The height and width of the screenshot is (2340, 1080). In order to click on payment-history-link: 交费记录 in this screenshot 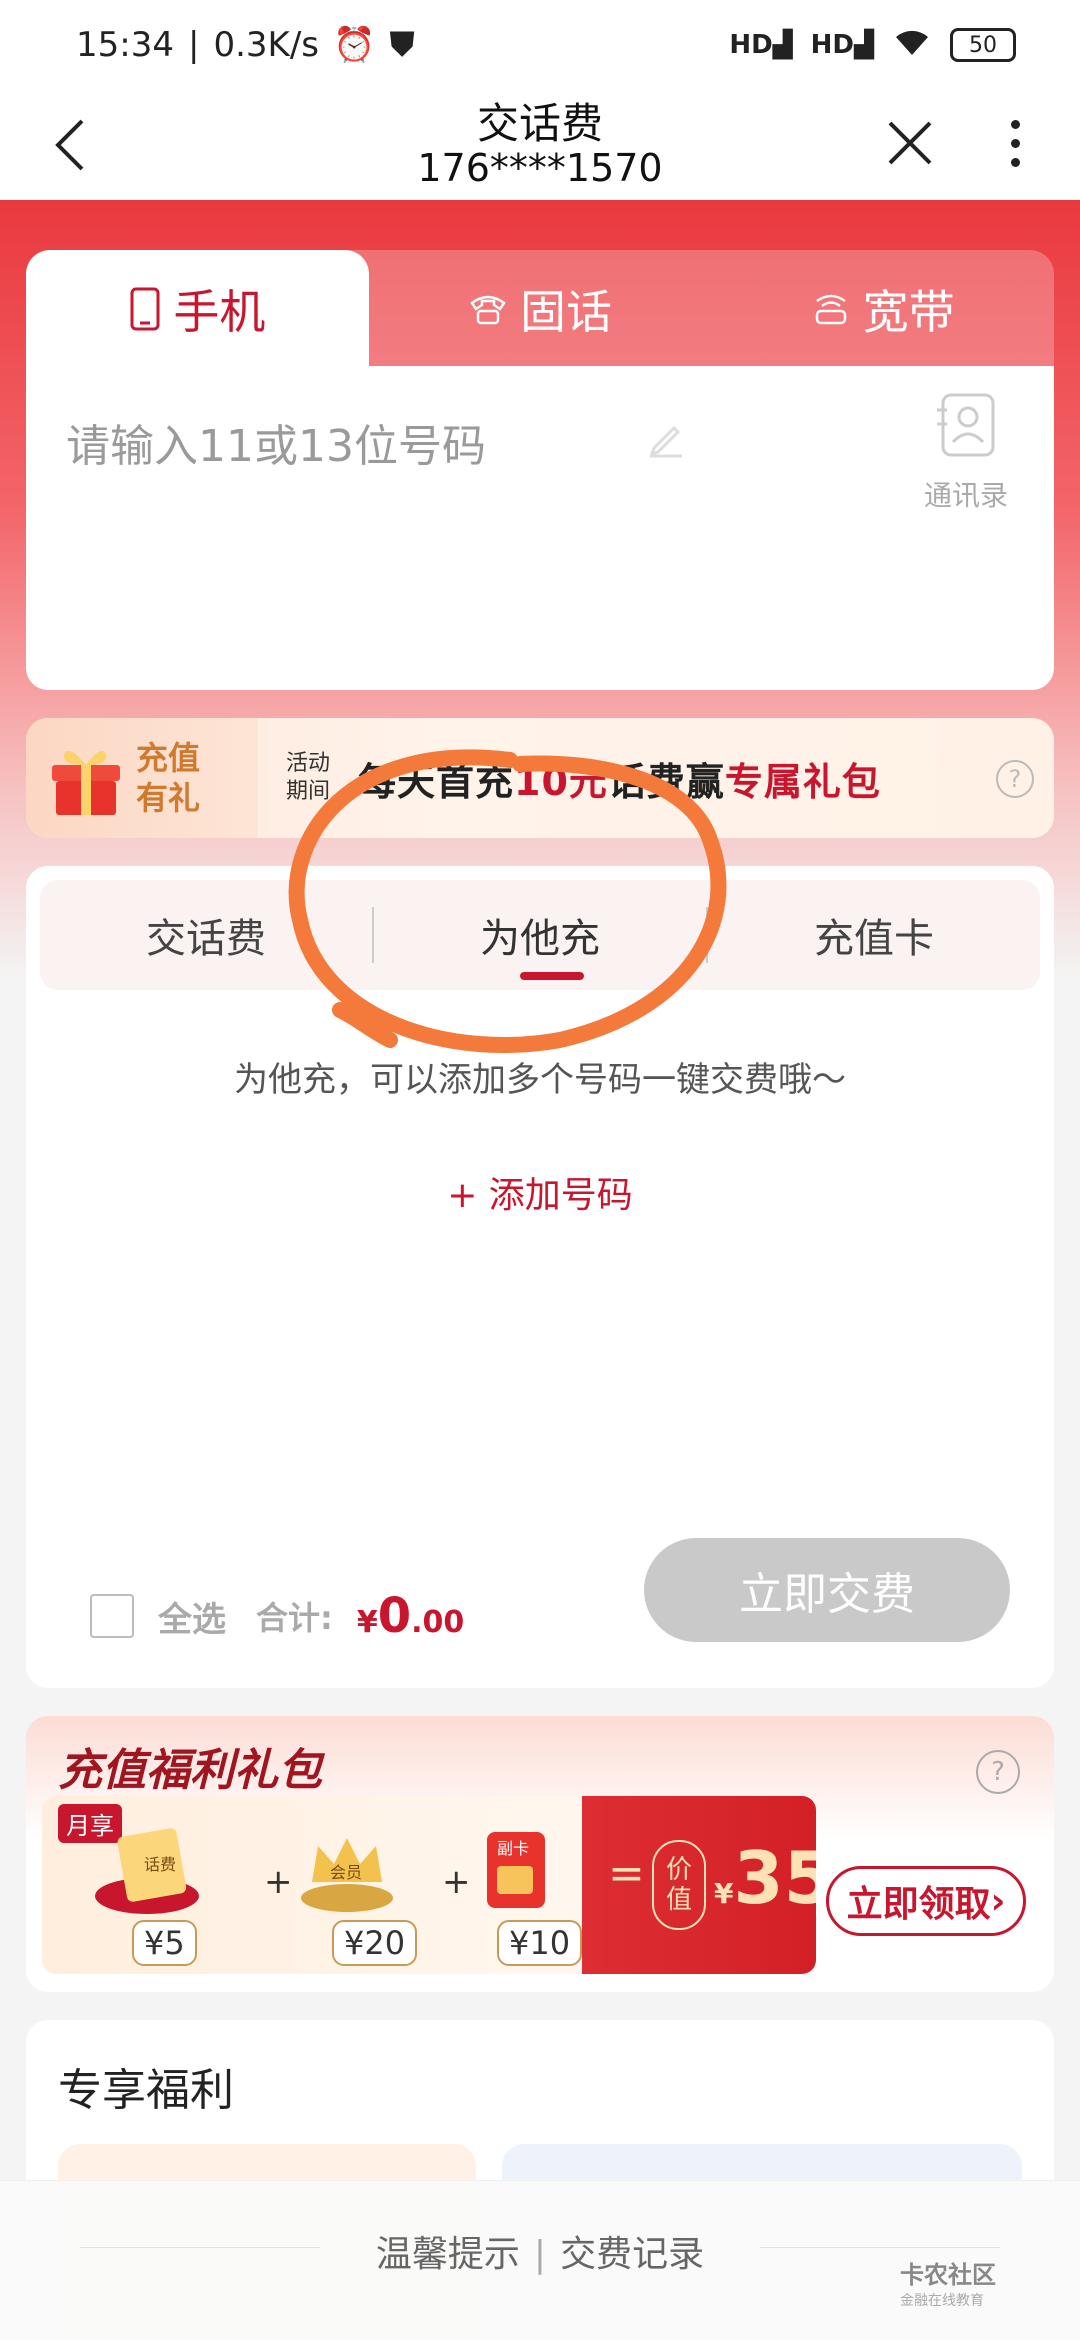, I will do `click(632, 2254)`.